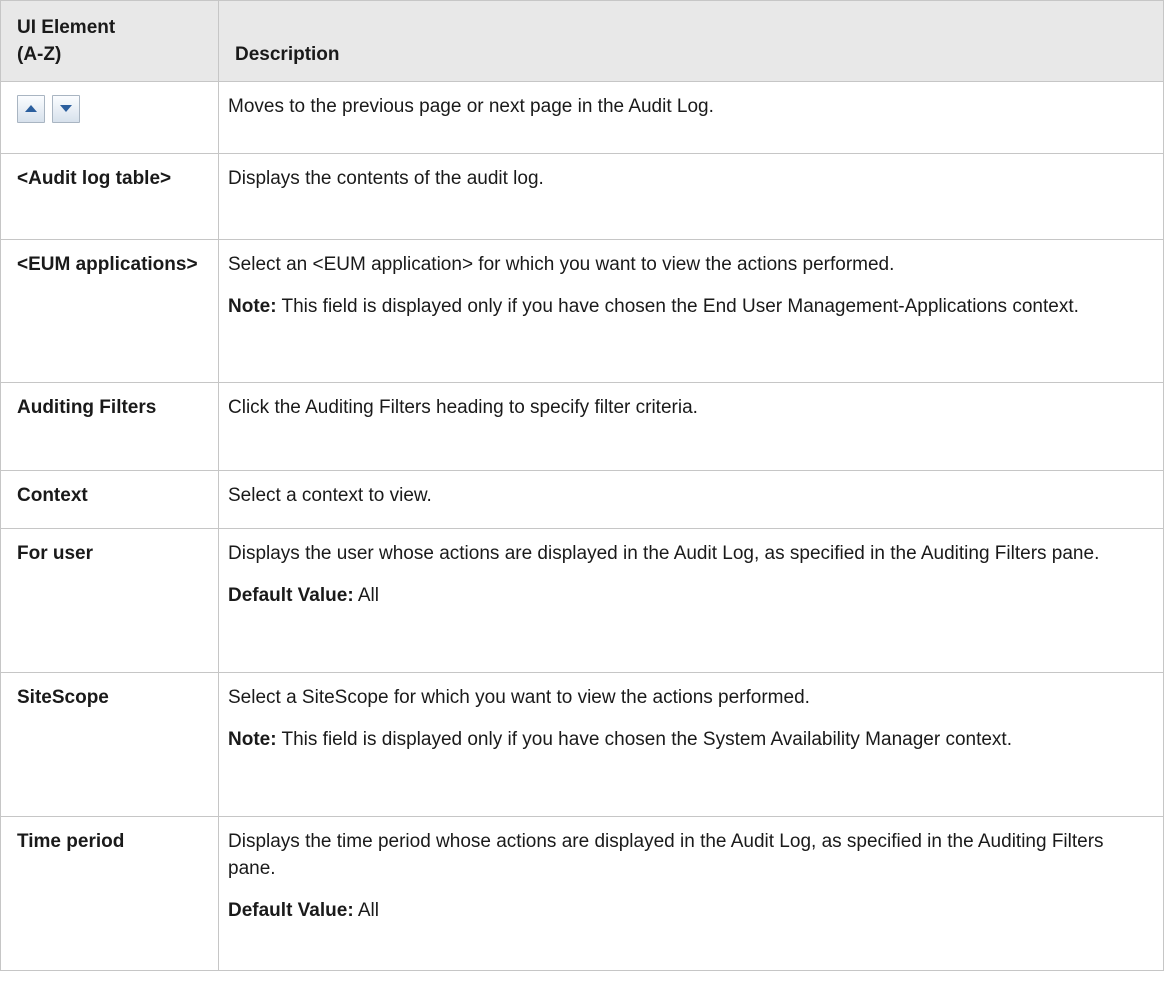  I want to click on up-arrow-icon, so click(31, 108).